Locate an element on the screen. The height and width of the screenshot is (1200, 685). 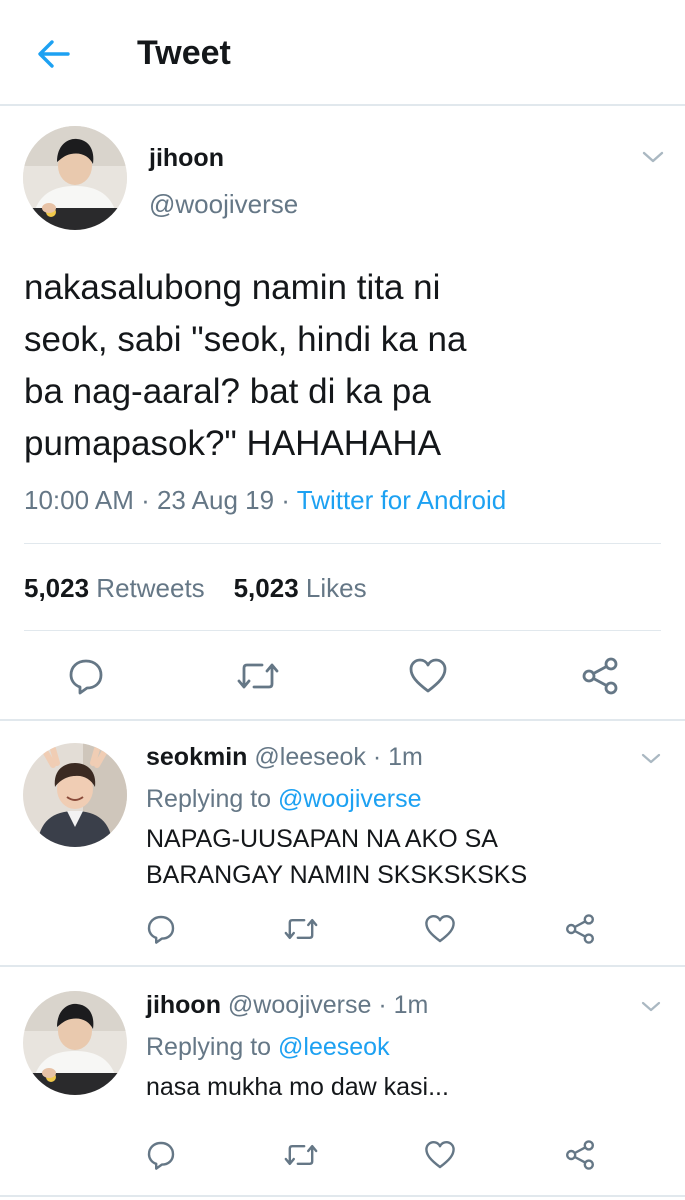
likes-label: Likes is located at coordinates (332, 588).